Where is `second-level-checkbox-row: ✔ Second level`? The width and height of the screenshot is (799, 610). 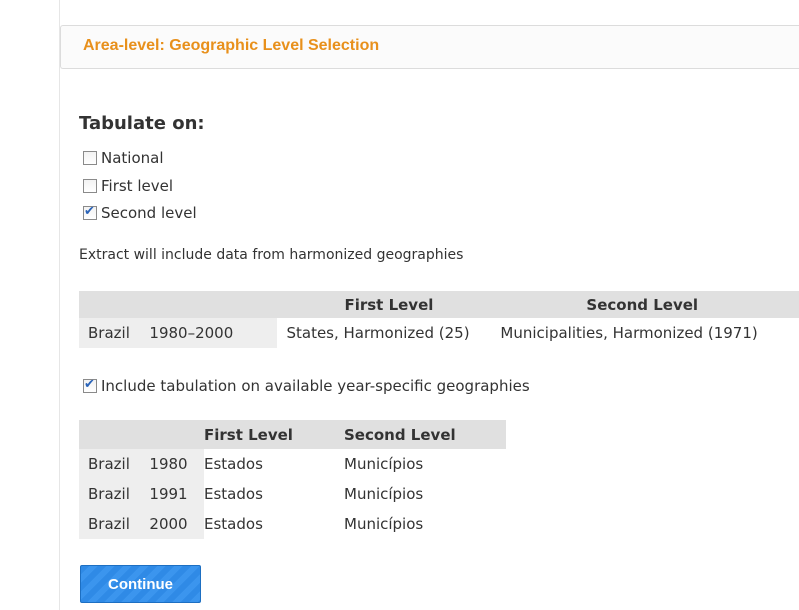
second-level-checkbox-row: ✔ Second level is located at coordinates (140, 213).